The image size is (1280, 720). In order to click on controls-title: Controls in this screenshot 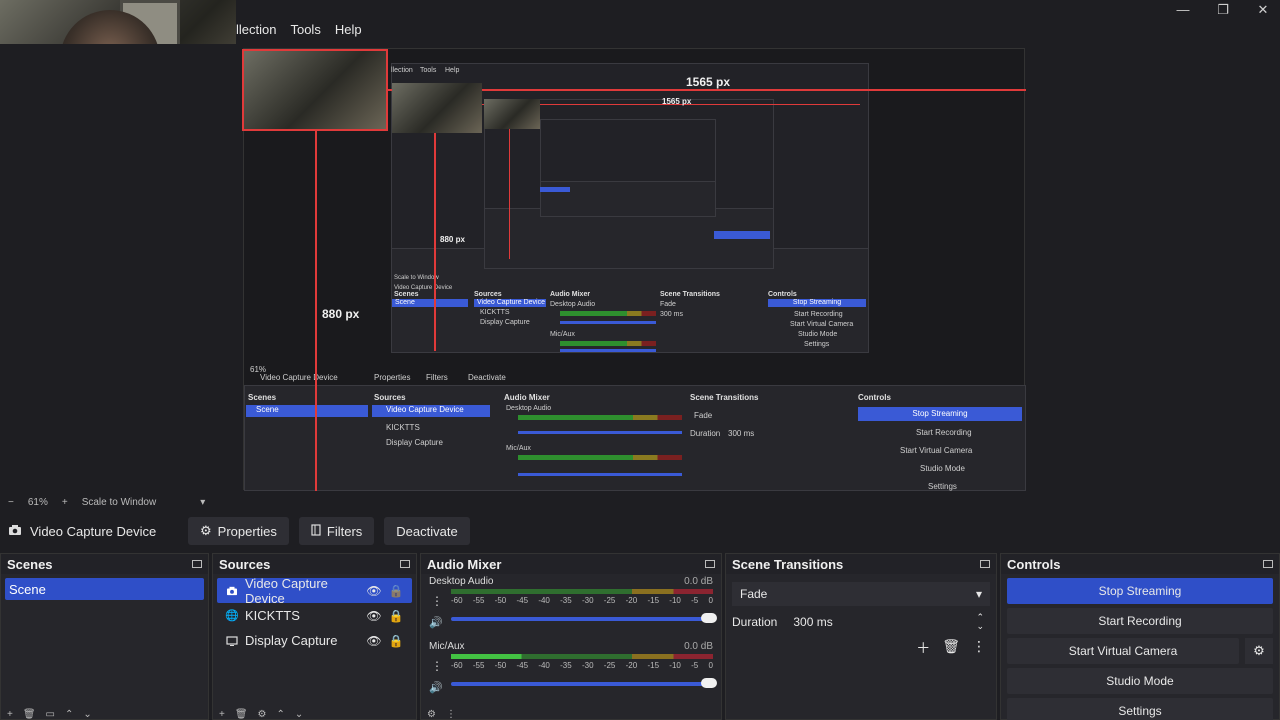, I will do `click(1034, 564)`.